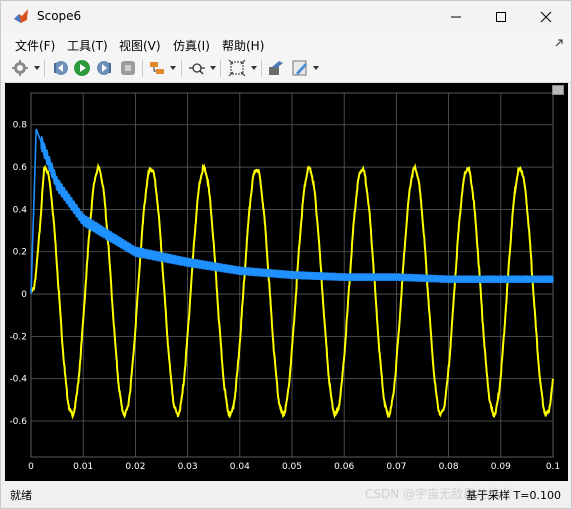 This screenshot has width=572, height=509. I want to click on menu-bar: 文件(F) 工具(T) 视图(V) 仿真(I) 帮助(H), so click(286, 44).